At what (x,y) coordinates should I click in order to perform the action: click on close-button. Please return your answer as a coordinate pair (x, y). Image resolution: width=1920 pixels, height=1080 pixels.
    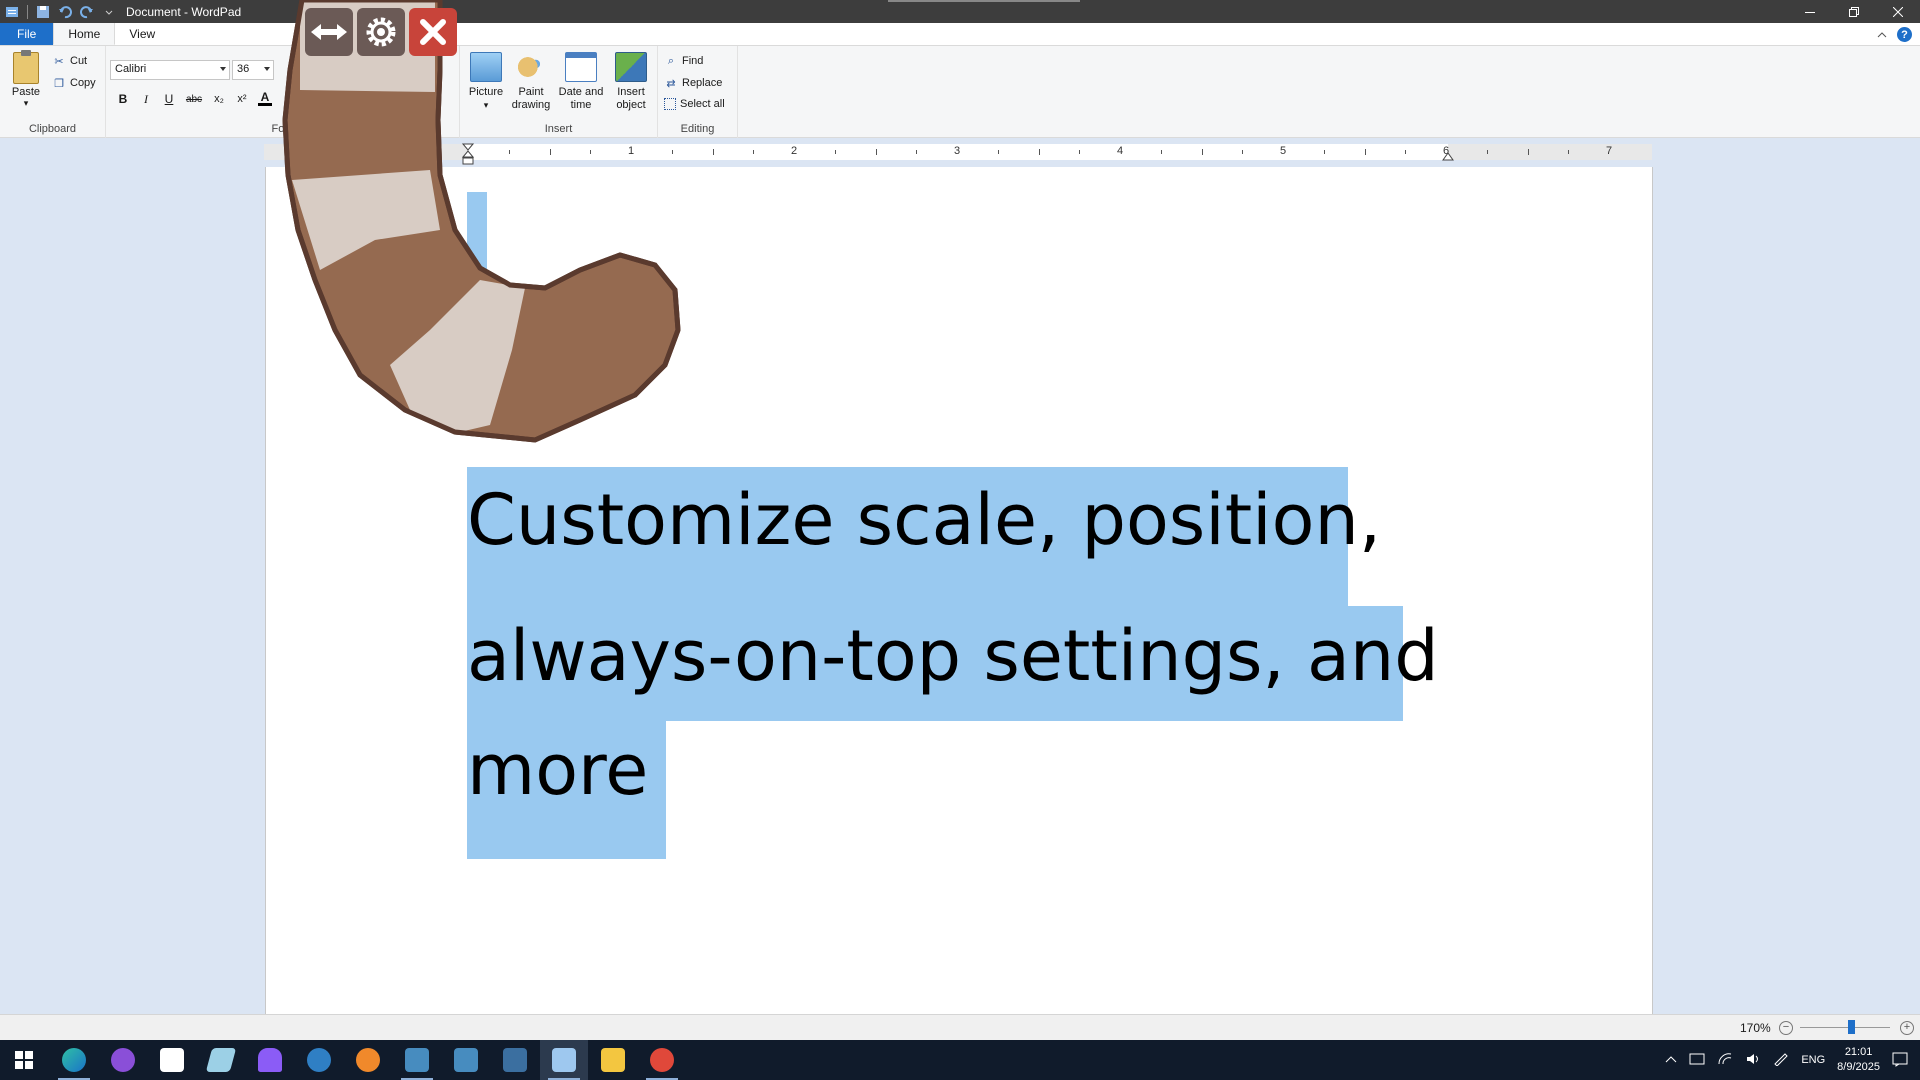
    Looking at the image, I should click on (1898, 11).